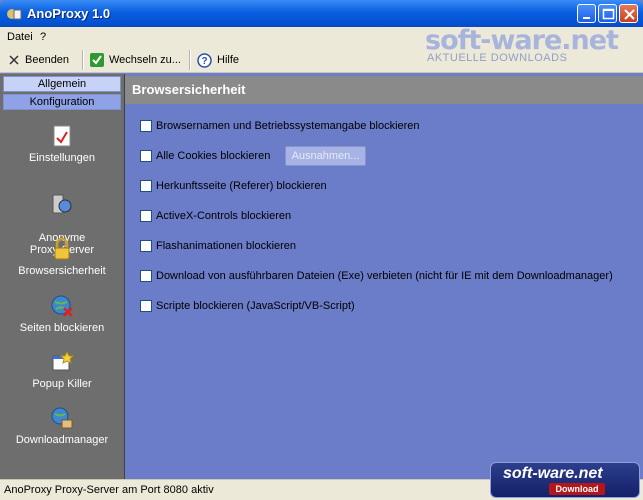 The height and width of the screenshot is (500, 643). Describe the element at coordinates (47, 60) in the screenshot. I see `exit-label: Beenden` at that location.